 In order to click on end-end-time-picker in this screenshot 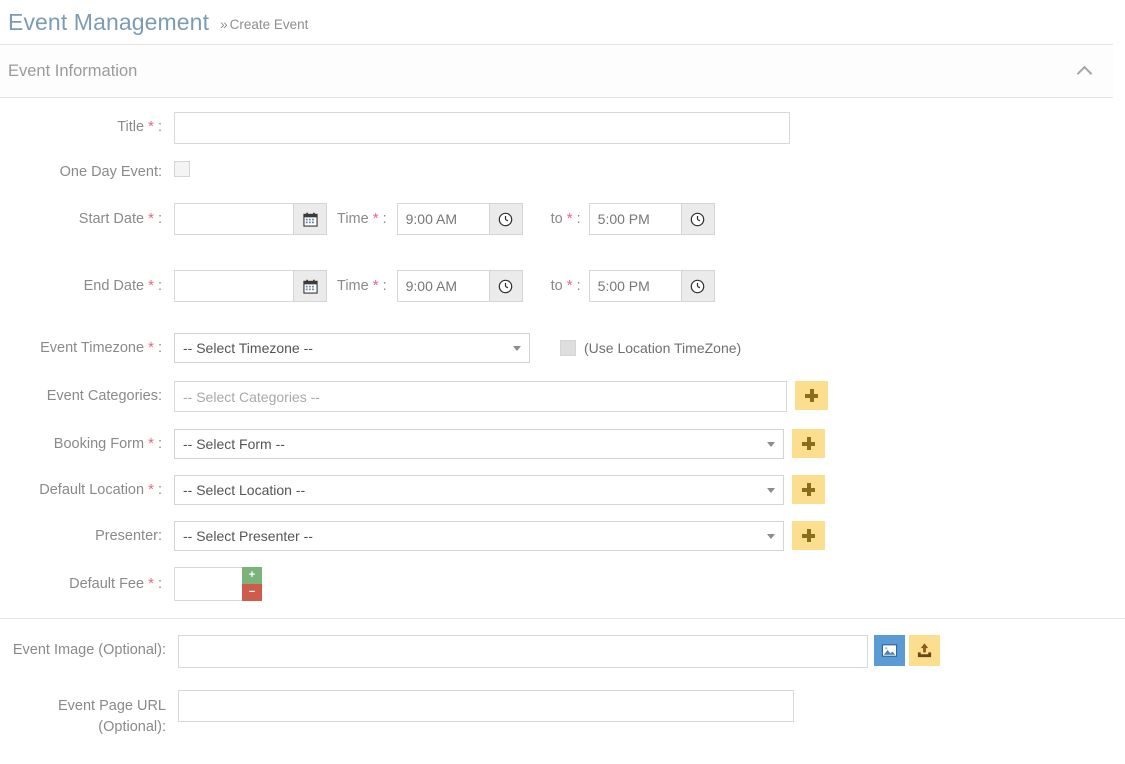, I will do `click(651, 286)`.